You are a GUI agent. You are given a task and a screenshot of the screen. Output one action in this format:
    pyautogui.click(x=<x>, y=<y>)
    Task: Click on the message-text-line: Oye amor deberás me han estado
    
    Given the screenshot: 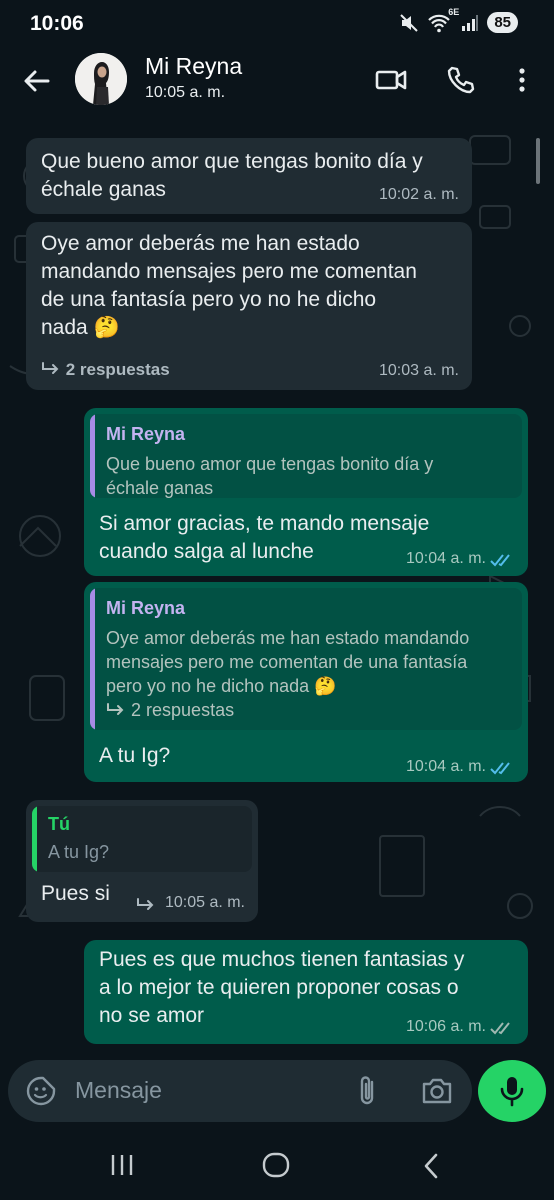 What is the action you would take?
    pyautogui.click(x=200, y=243)
    